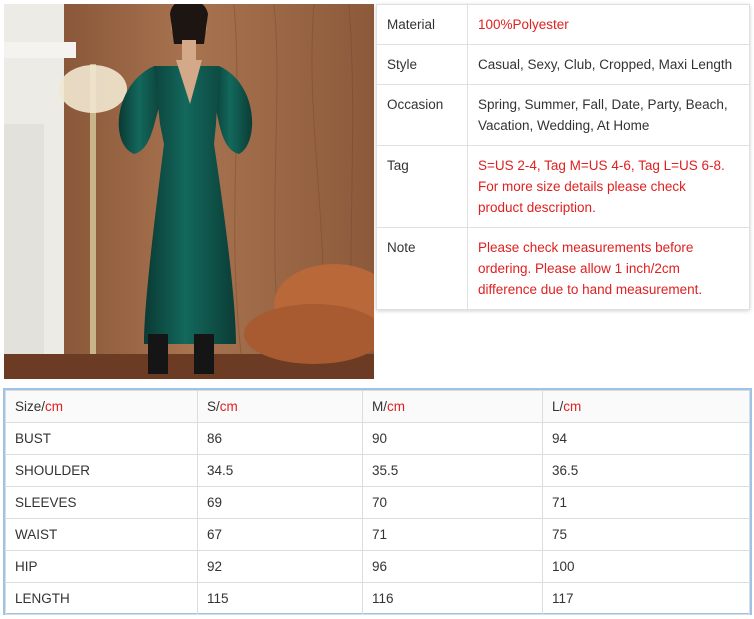  I want to click on spec-row-material: Material 100%Polyester, so click(563, 24).